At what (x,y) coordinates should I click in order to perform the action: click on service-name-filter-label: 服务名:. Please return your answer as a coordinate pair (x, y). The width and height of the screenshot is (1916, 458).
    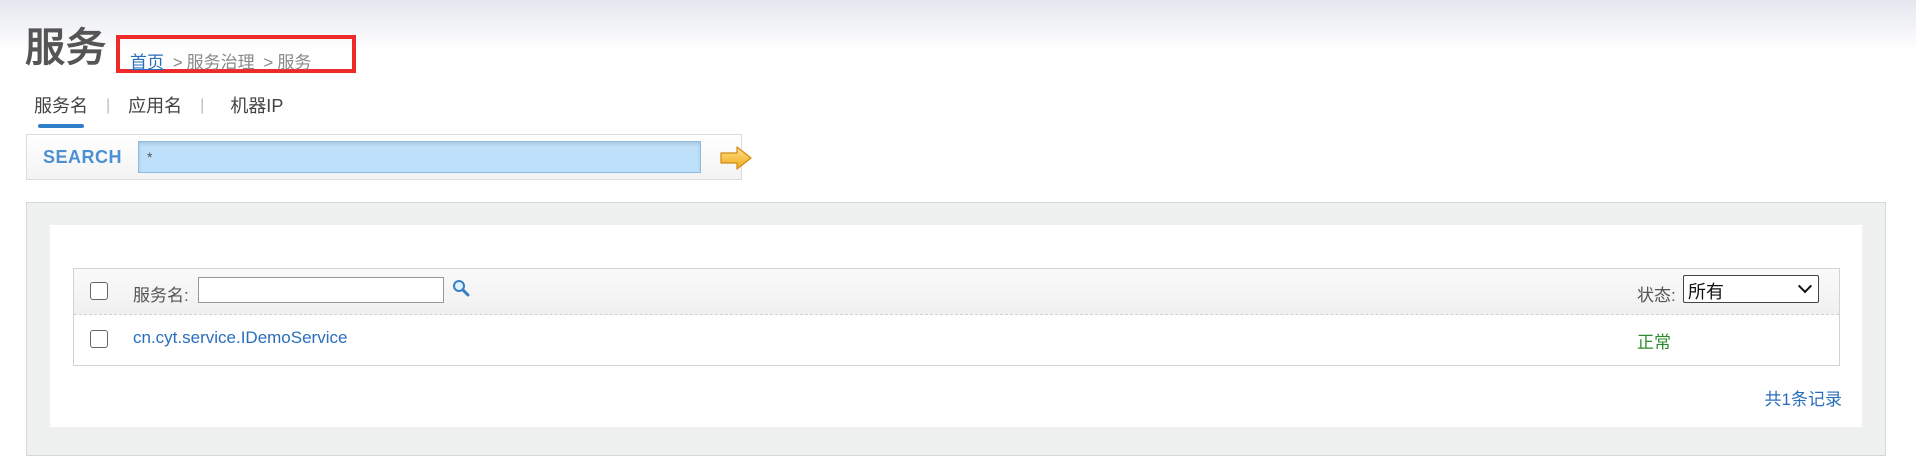
    Looking at the image, I should click on (161, 295).